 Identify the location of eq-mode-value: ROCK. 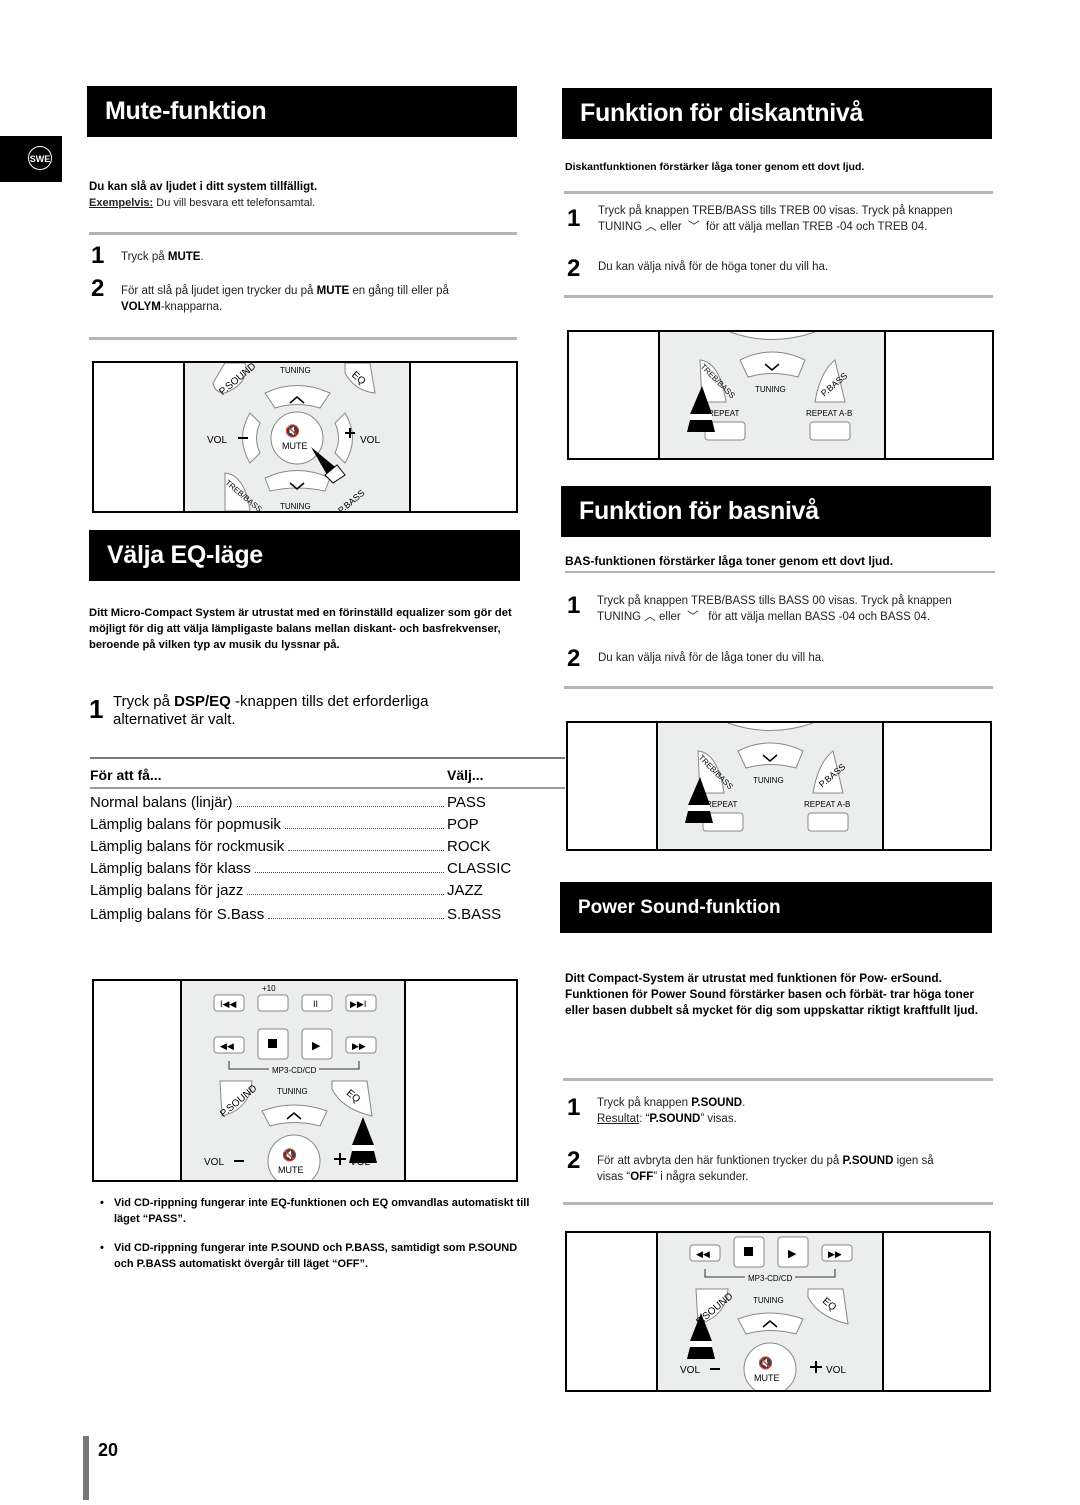
(469, 846).